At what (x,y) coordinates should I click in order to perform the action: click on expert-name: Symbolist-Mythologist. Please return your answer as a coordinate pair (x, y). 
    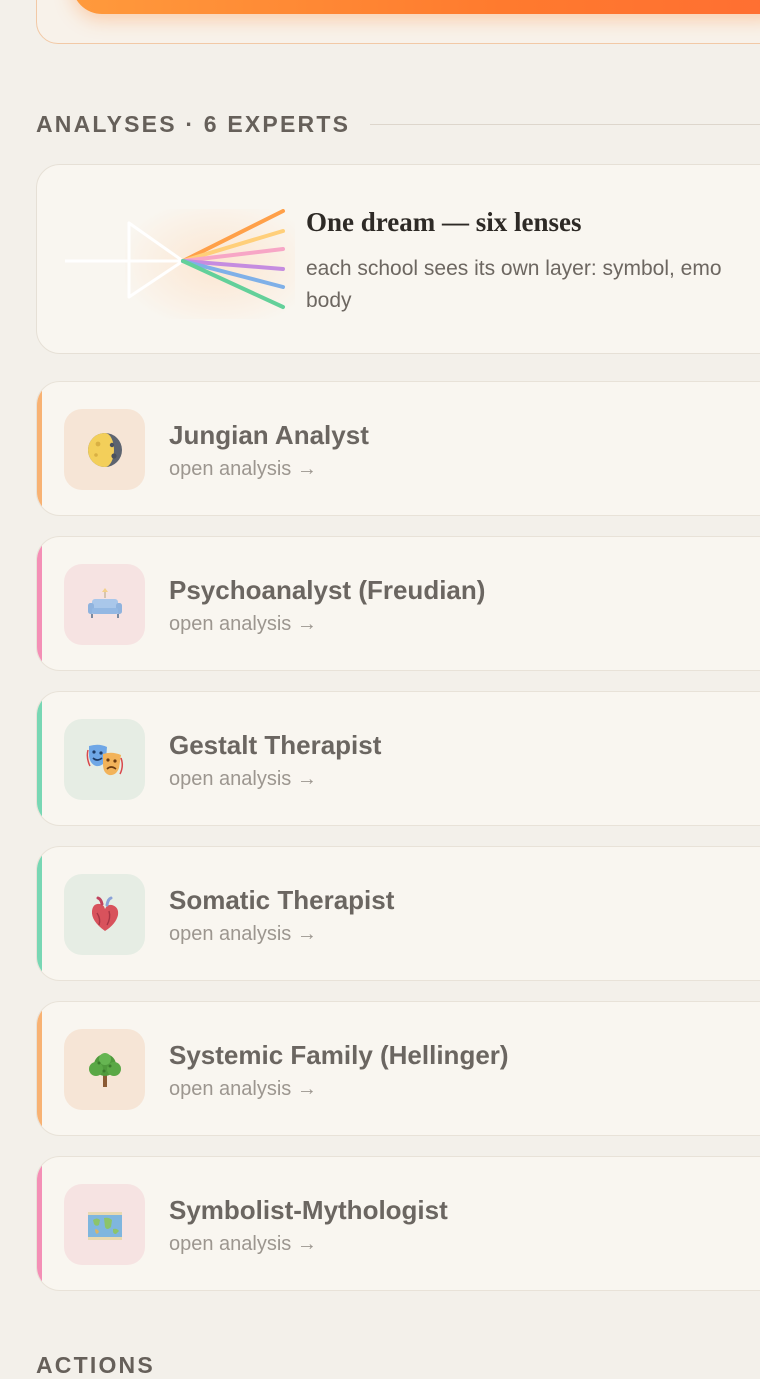
    Looking at the image, I should click on (308, 1210).